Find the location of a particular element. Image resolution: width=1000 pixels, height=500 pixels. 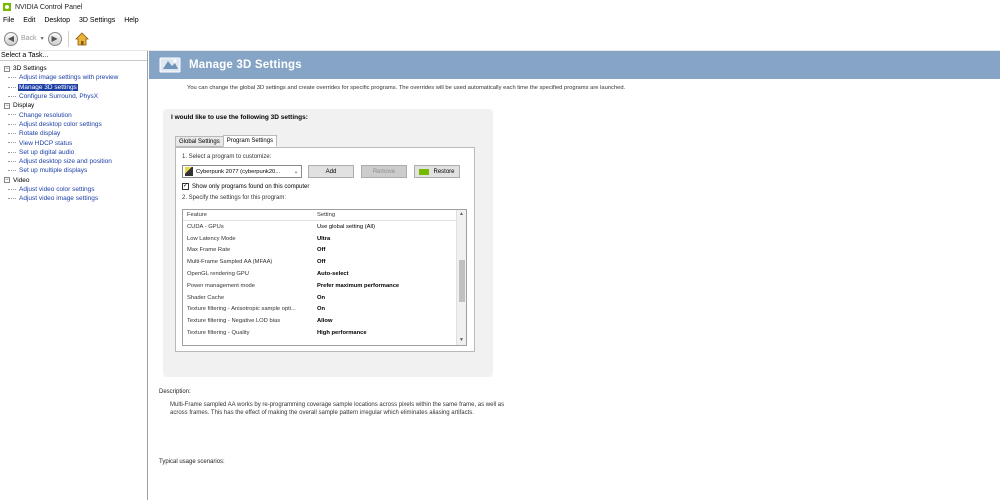

settings-scrollbar: ▲ ▼ is located at coordinates (461, 277).